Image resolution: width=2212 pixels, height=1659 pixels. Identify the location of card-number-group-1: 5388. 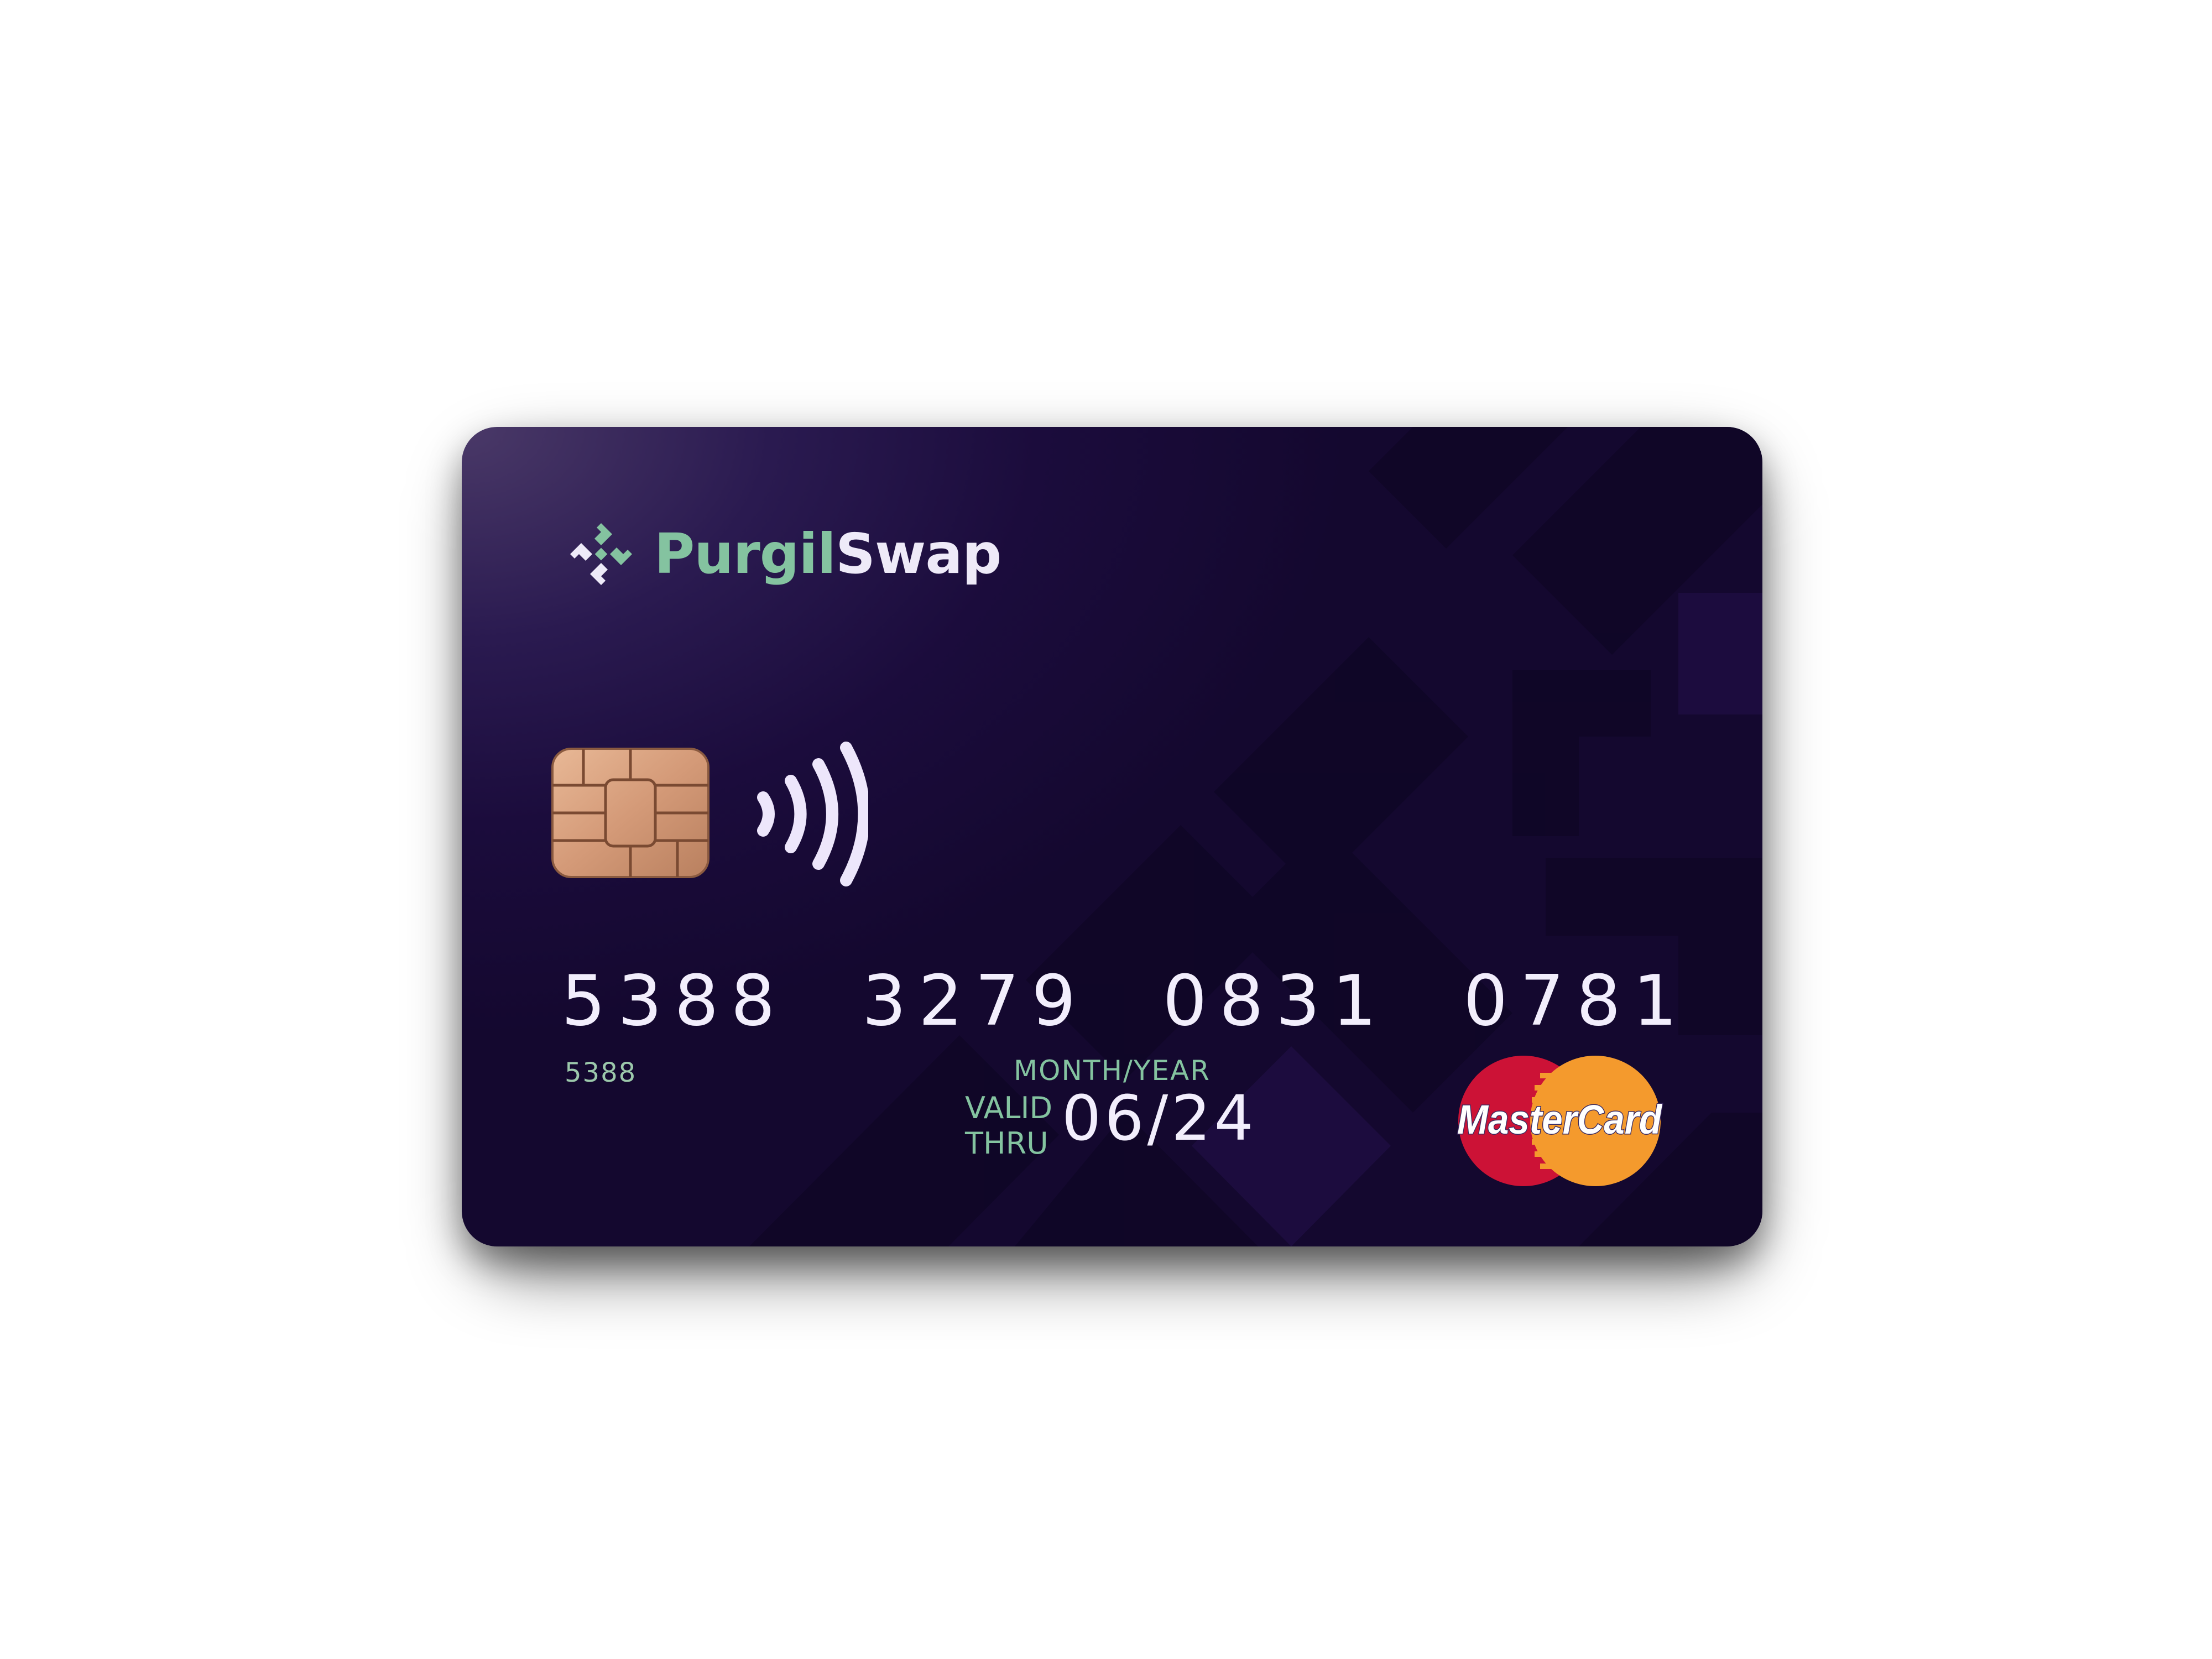
(674, 1001).